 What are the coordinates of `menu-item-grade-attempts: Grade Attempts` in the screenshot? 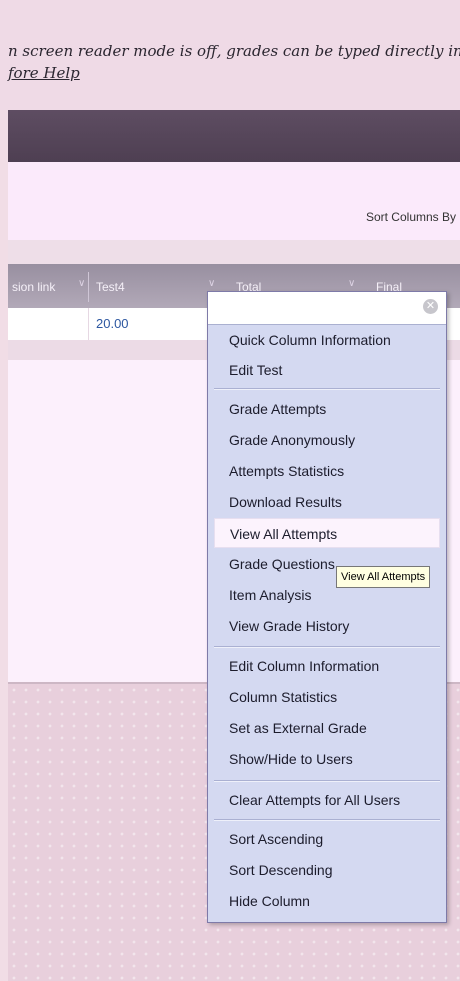 It's located at (327, 409).